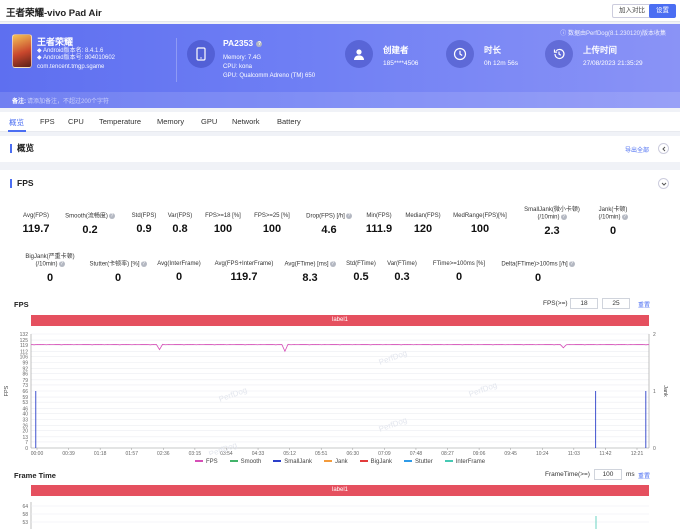 The height and width of the screenshot is (529, 680). Describe the element at coordinates (120, 121) in the screenshot. I see `tab-temperature: Temperature` at that location.